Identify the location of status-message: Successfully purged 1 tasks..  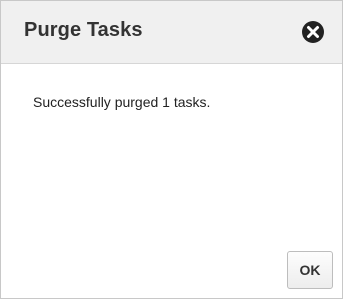
(122, 102).